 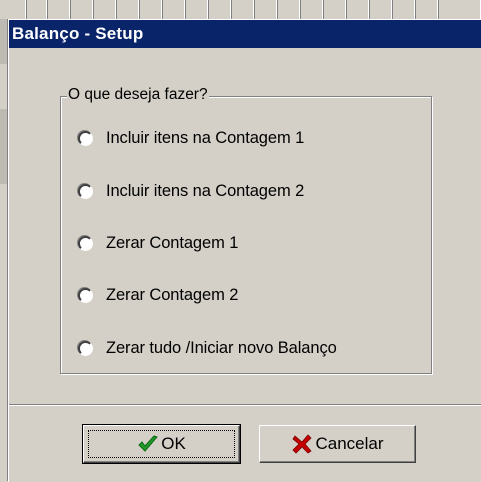 I want to click on window-title: Balanço - Setup, so click(x=78, y=33).